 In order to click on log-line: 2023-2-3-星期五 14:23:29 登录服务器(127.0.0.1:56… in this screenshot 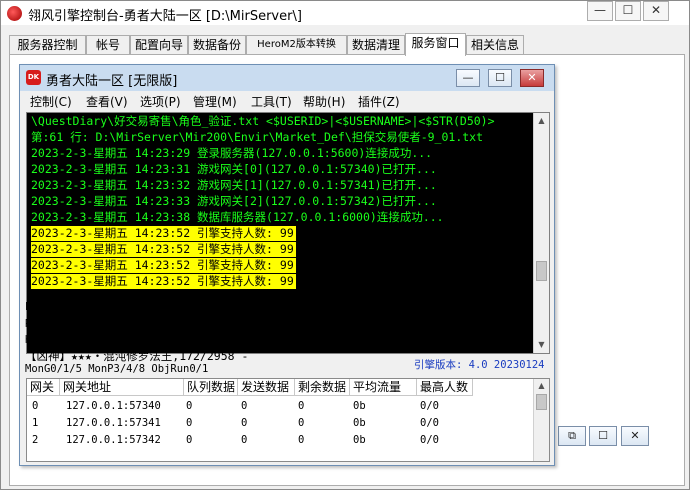, I will do `click(232, 153)`.